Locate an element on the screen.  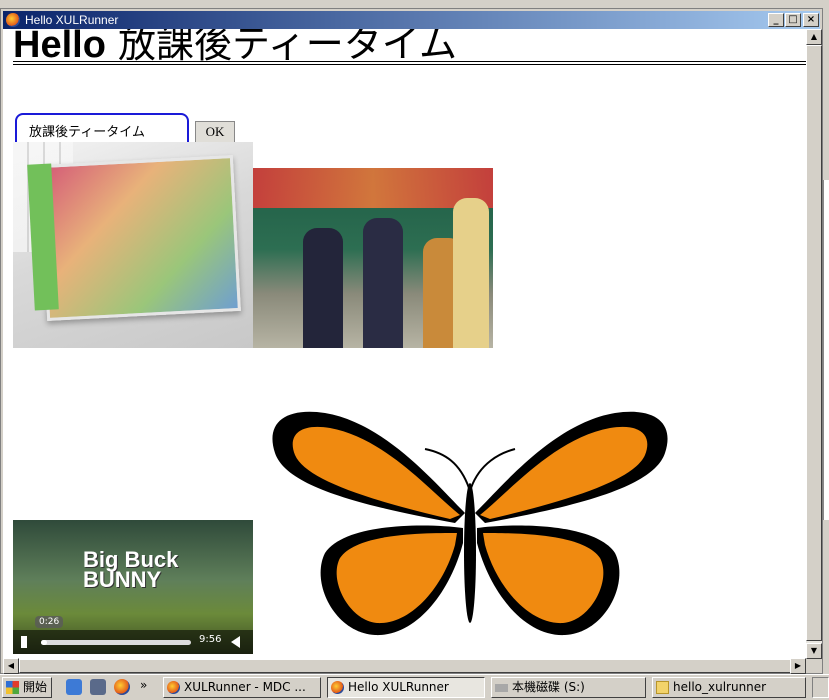
desktop-background is located at coordinates (414, 4).